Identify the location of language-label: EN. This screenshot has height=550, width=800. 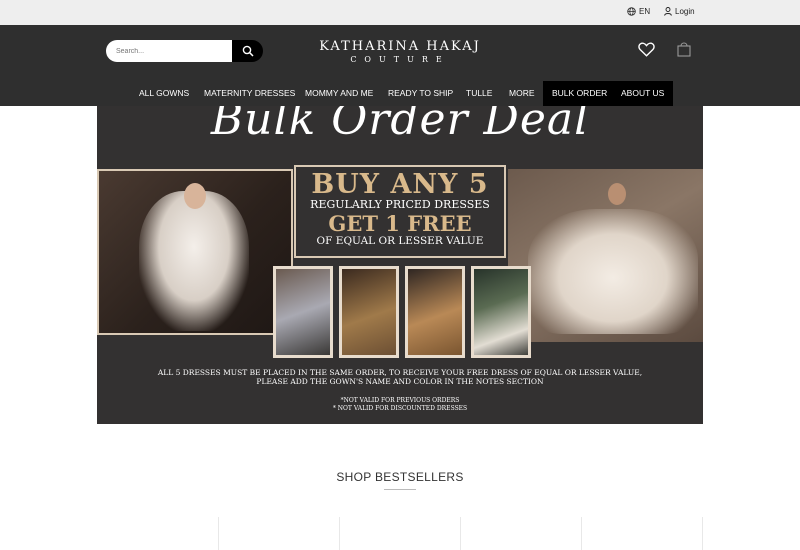
(645, 11).